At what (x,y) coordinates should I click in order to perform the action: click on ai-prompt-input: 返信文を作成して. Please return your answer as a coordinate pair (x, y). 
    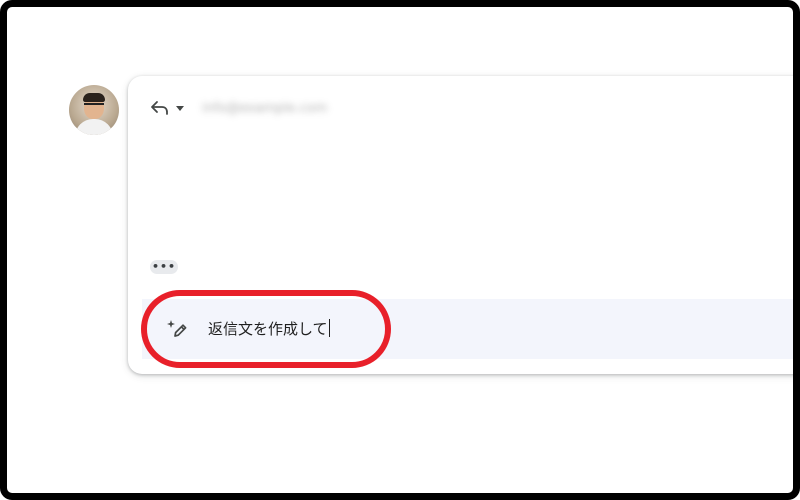
    Looking at the image, I should click on (269, 329).